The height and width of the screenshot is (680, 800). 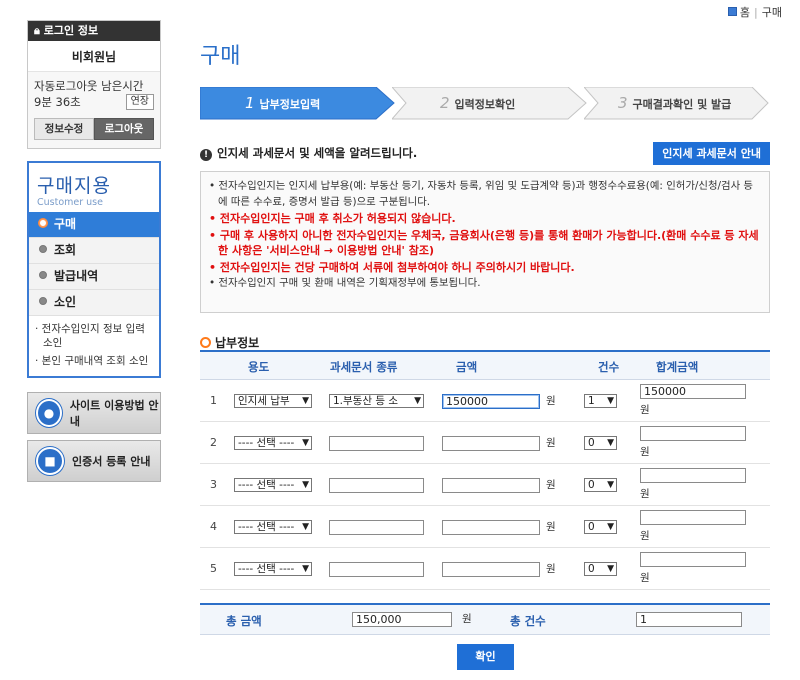 What do you see at coordinates (65, 302) in the screenshot?
I see `sidebar-item-label: 소인` at bounding box center [65, 302].